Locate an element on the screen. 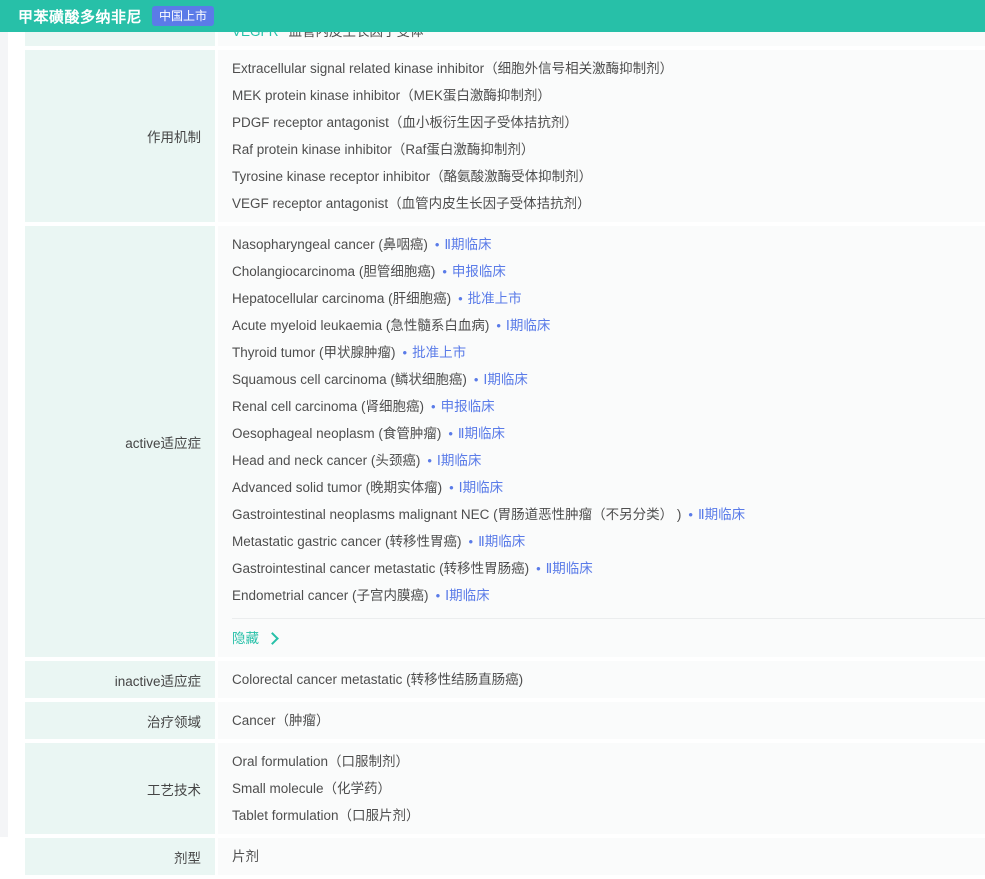  indication-name: Head and neck cancer (头颈癌) is located at coordinates (326, 460).